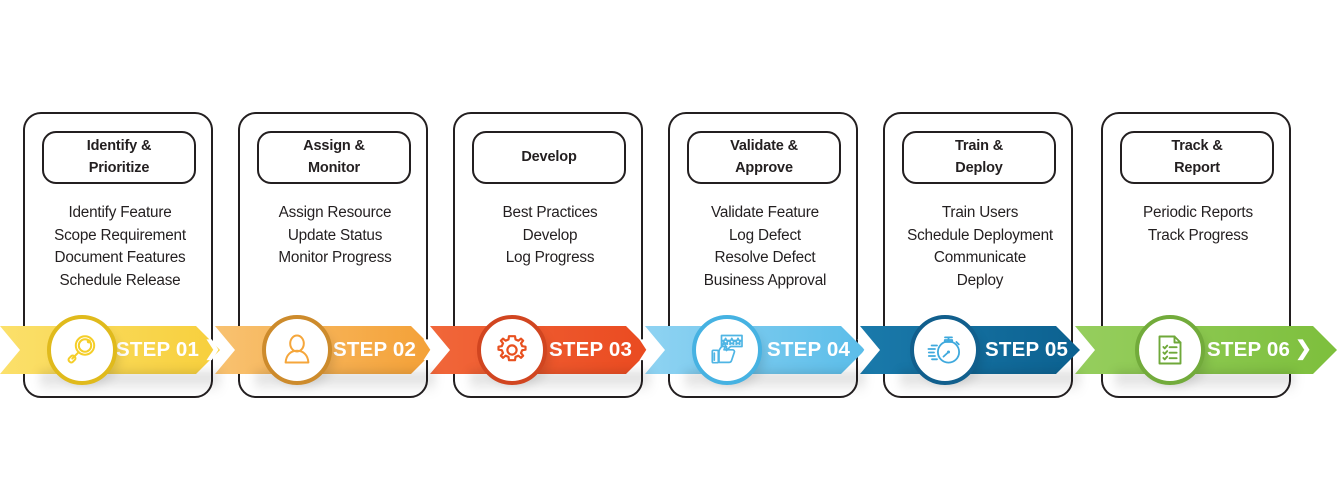 The width and height of the screenshot is (1337, 500). I want to click on magnifier-icon, so click(81, 349).